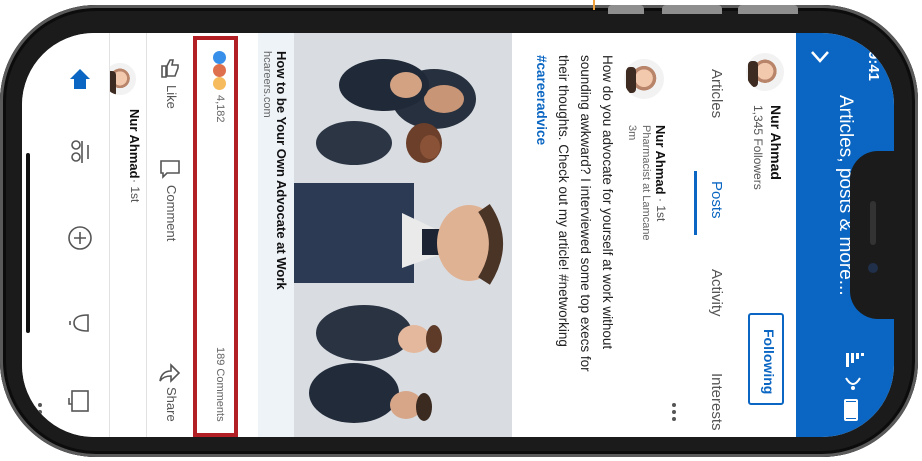 This screenshot has width=922, height=461. Describe the element at coordinates (695, 203) in the screenshot. I see `active-tab-indicator` at that location.